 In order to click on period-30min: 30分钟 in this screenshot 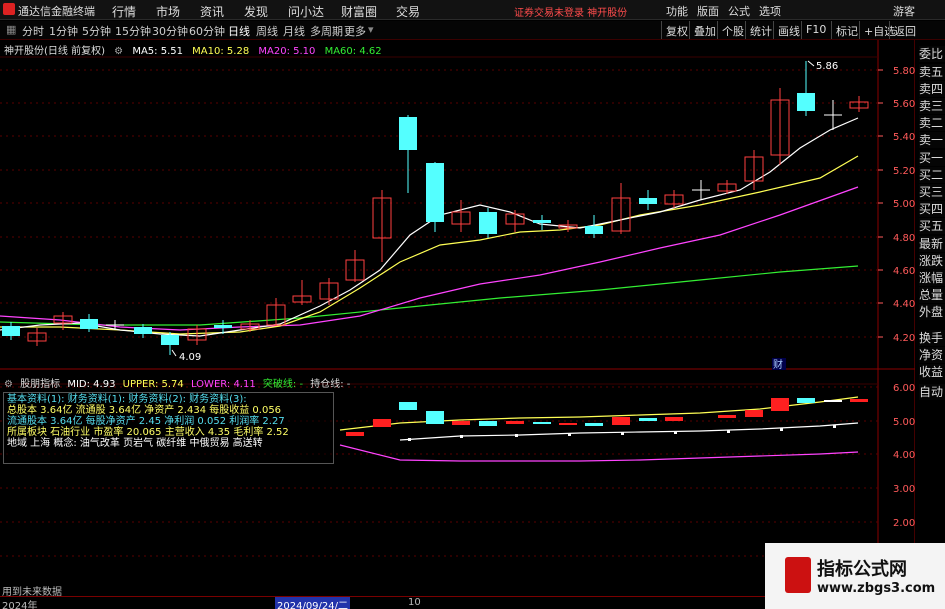, I will do `click(170, 31)`.